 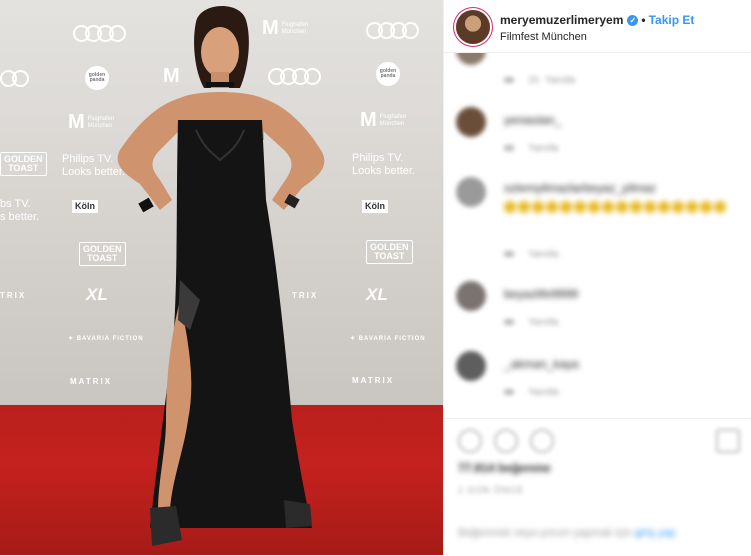 I want to click on comment-meta: 1h Yanıtla, so click(x=539, y=80).